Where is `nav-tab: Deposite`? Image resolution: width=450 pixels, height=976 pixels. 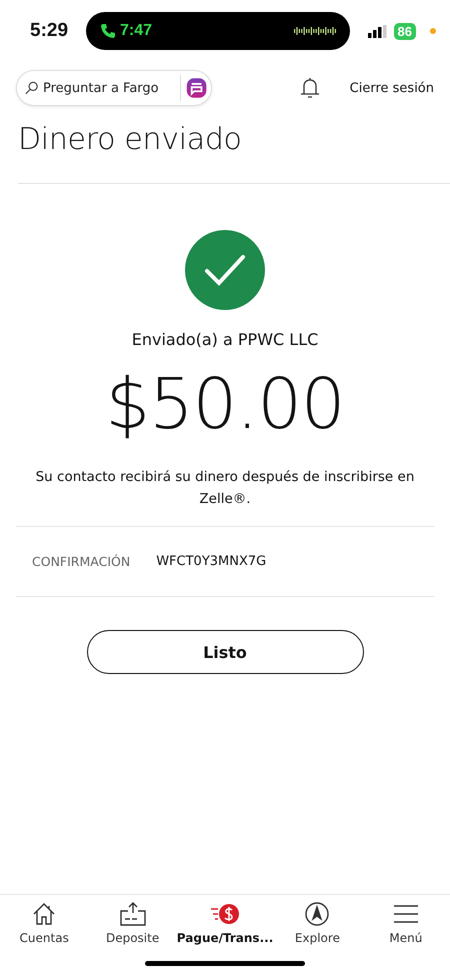 nav-tab: Deposite is located at coordinates (132, 923).